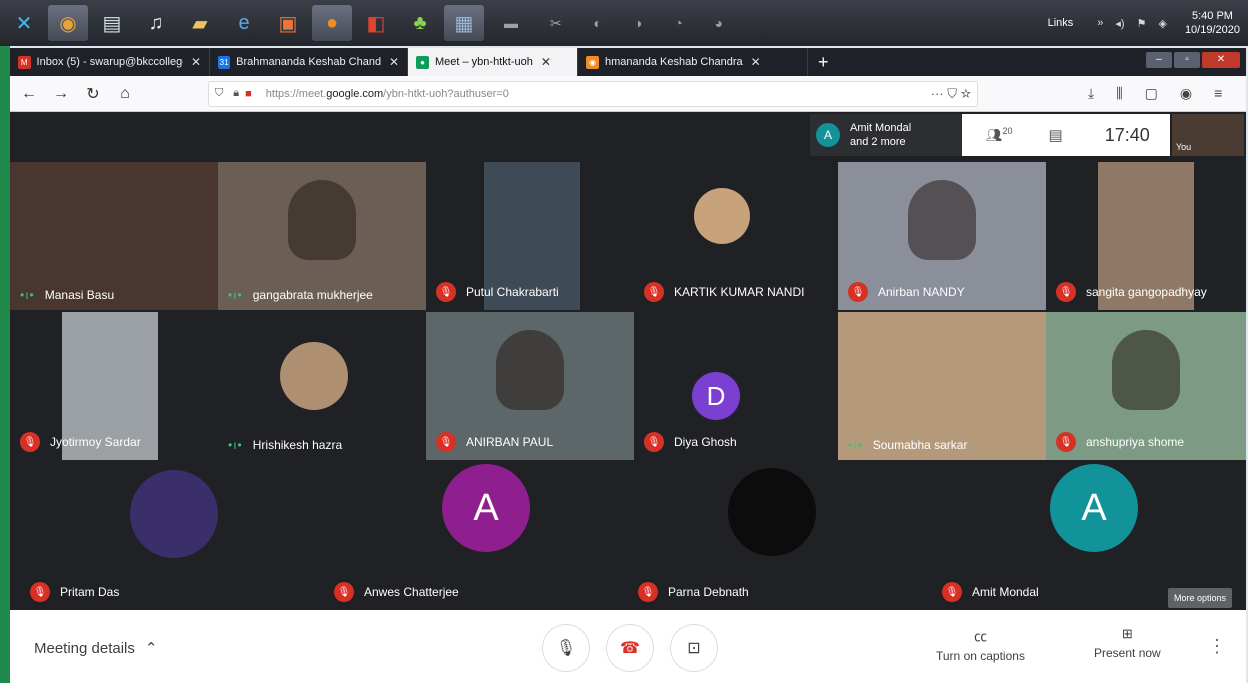  Describe the element at coordinates (288, 23) in the screenshot. I see `paint-icon: ▣` at that location.